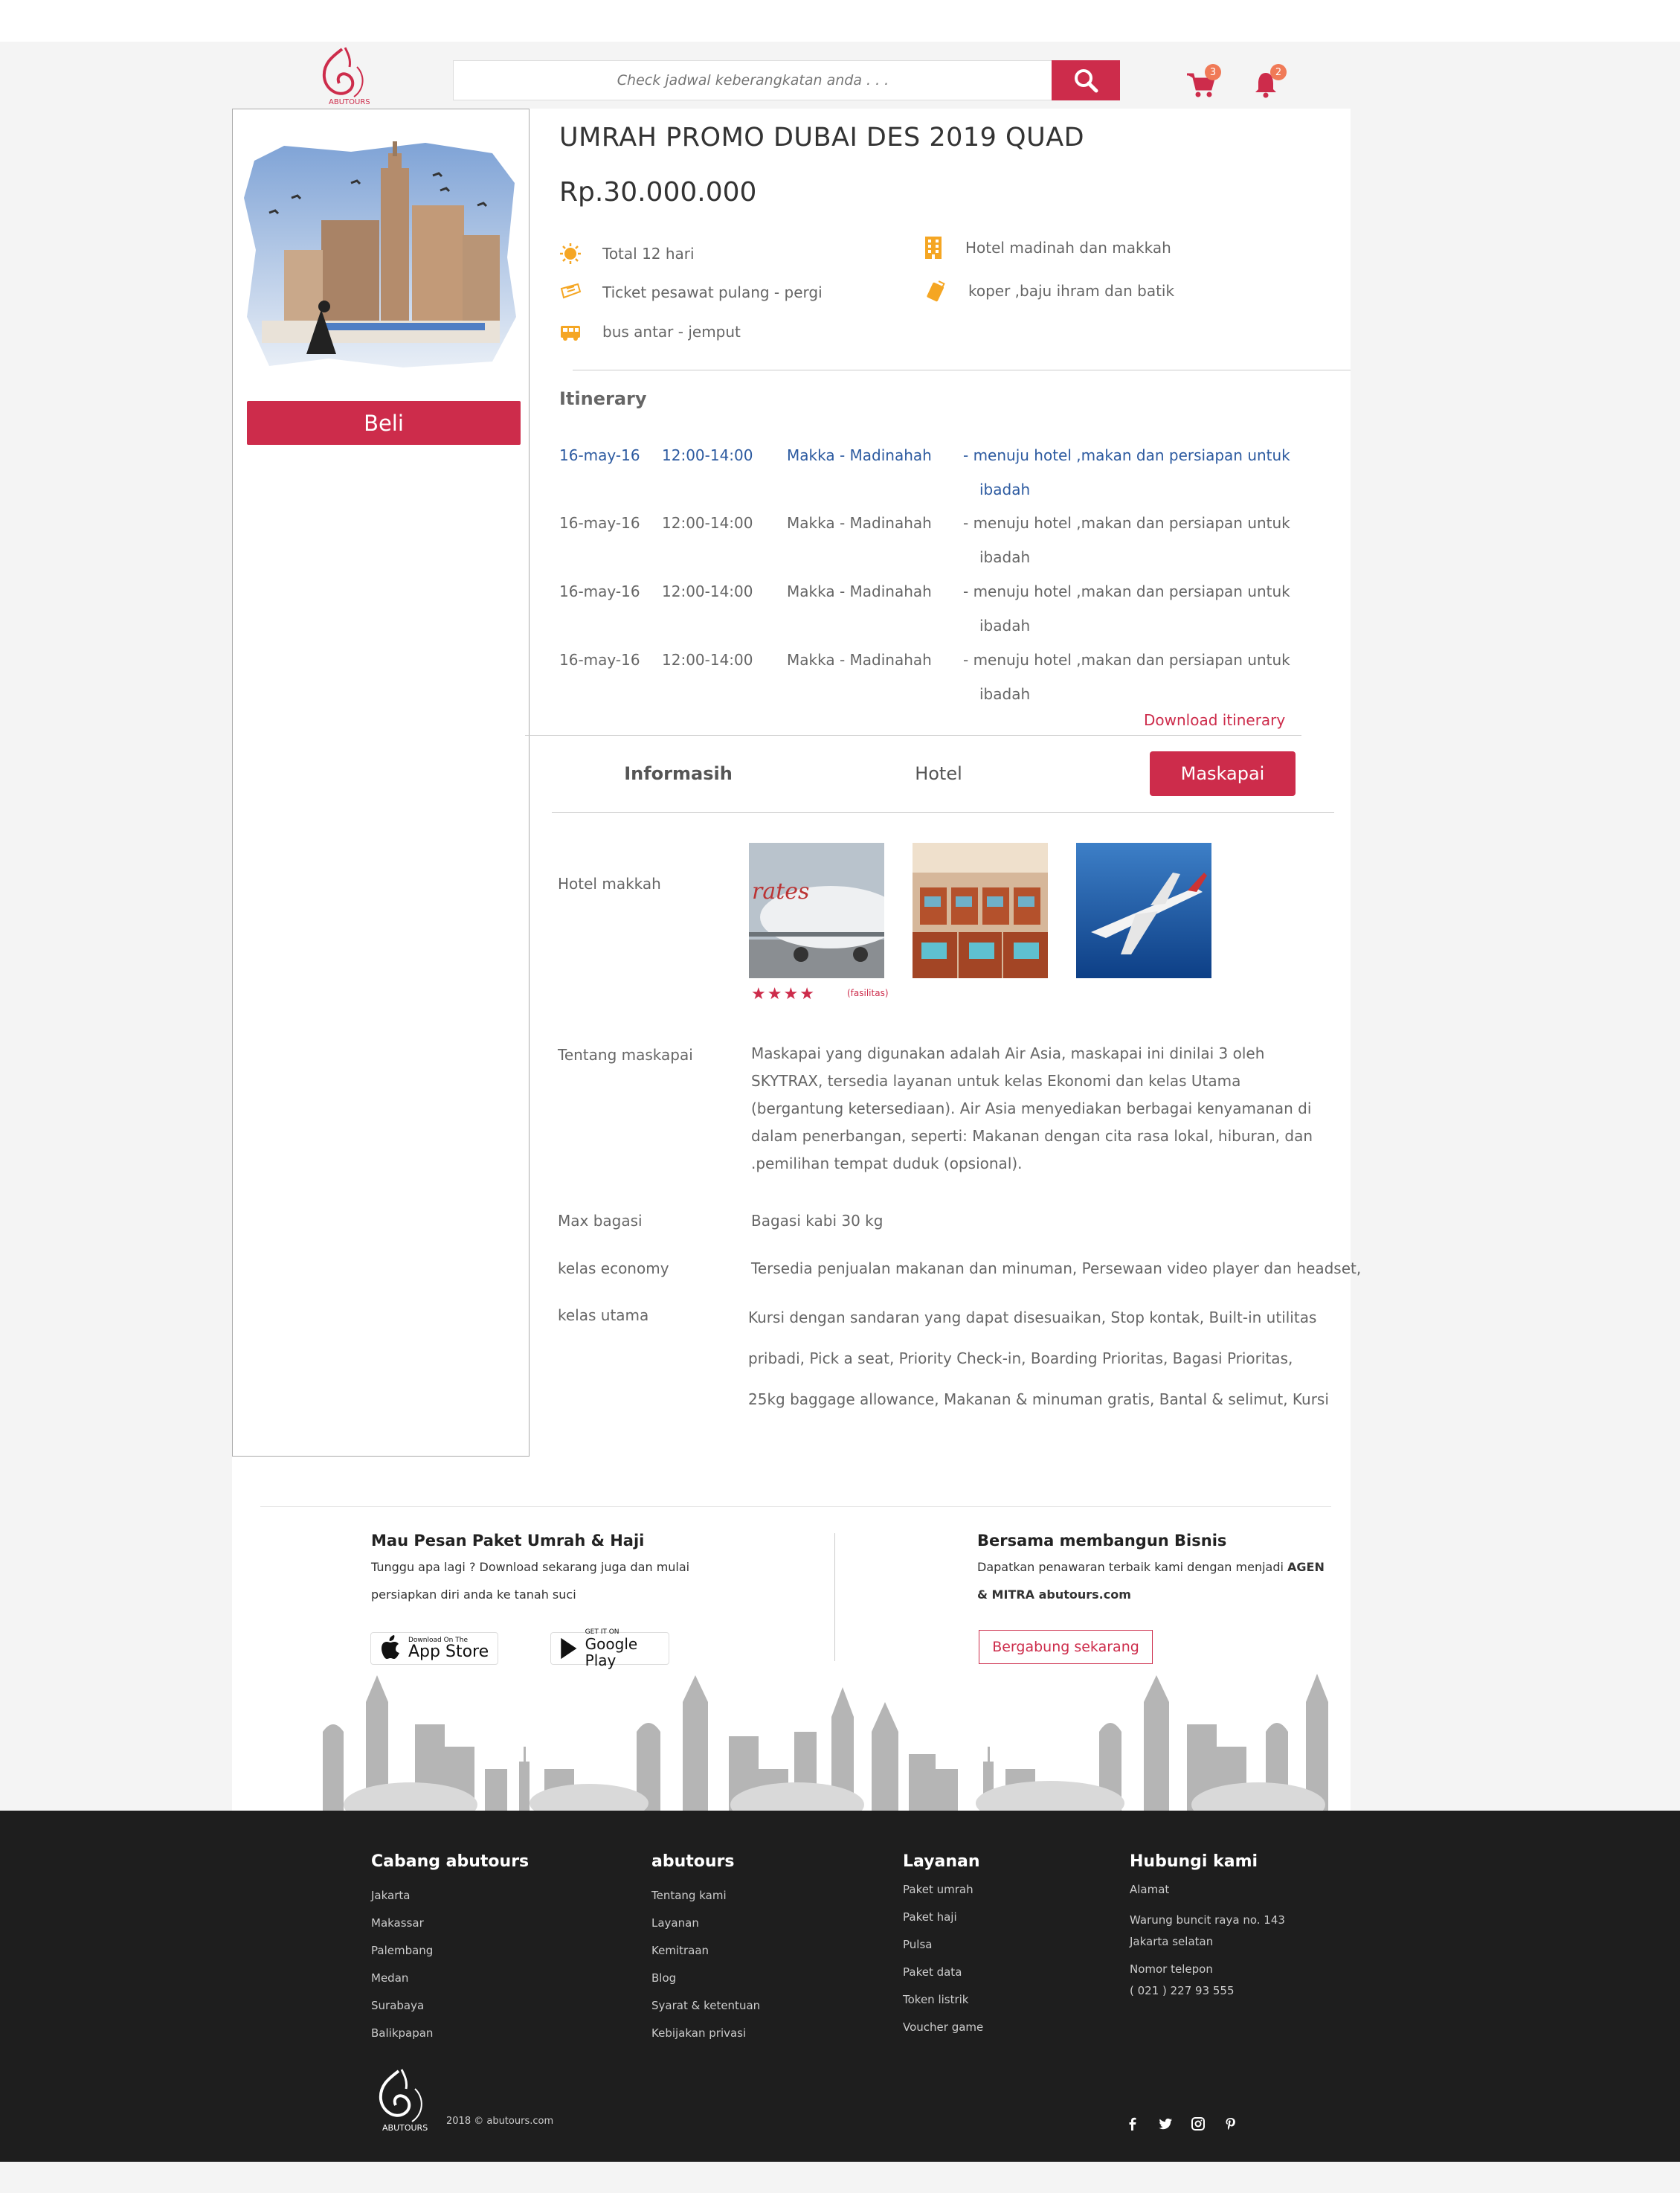 The width and height of the screenshot is (1680, 2193). I want to click on cart-button: 3, so click(1202, 82).